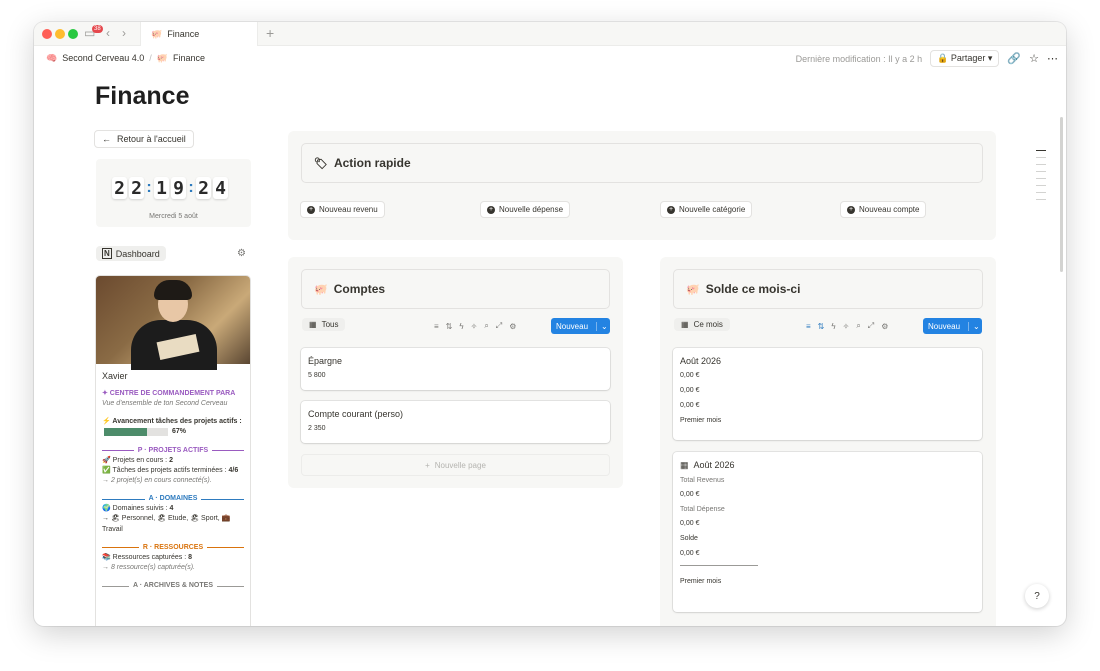 This screenshot has width=1100, height=671. I want to click on divider, so click(719, 565).